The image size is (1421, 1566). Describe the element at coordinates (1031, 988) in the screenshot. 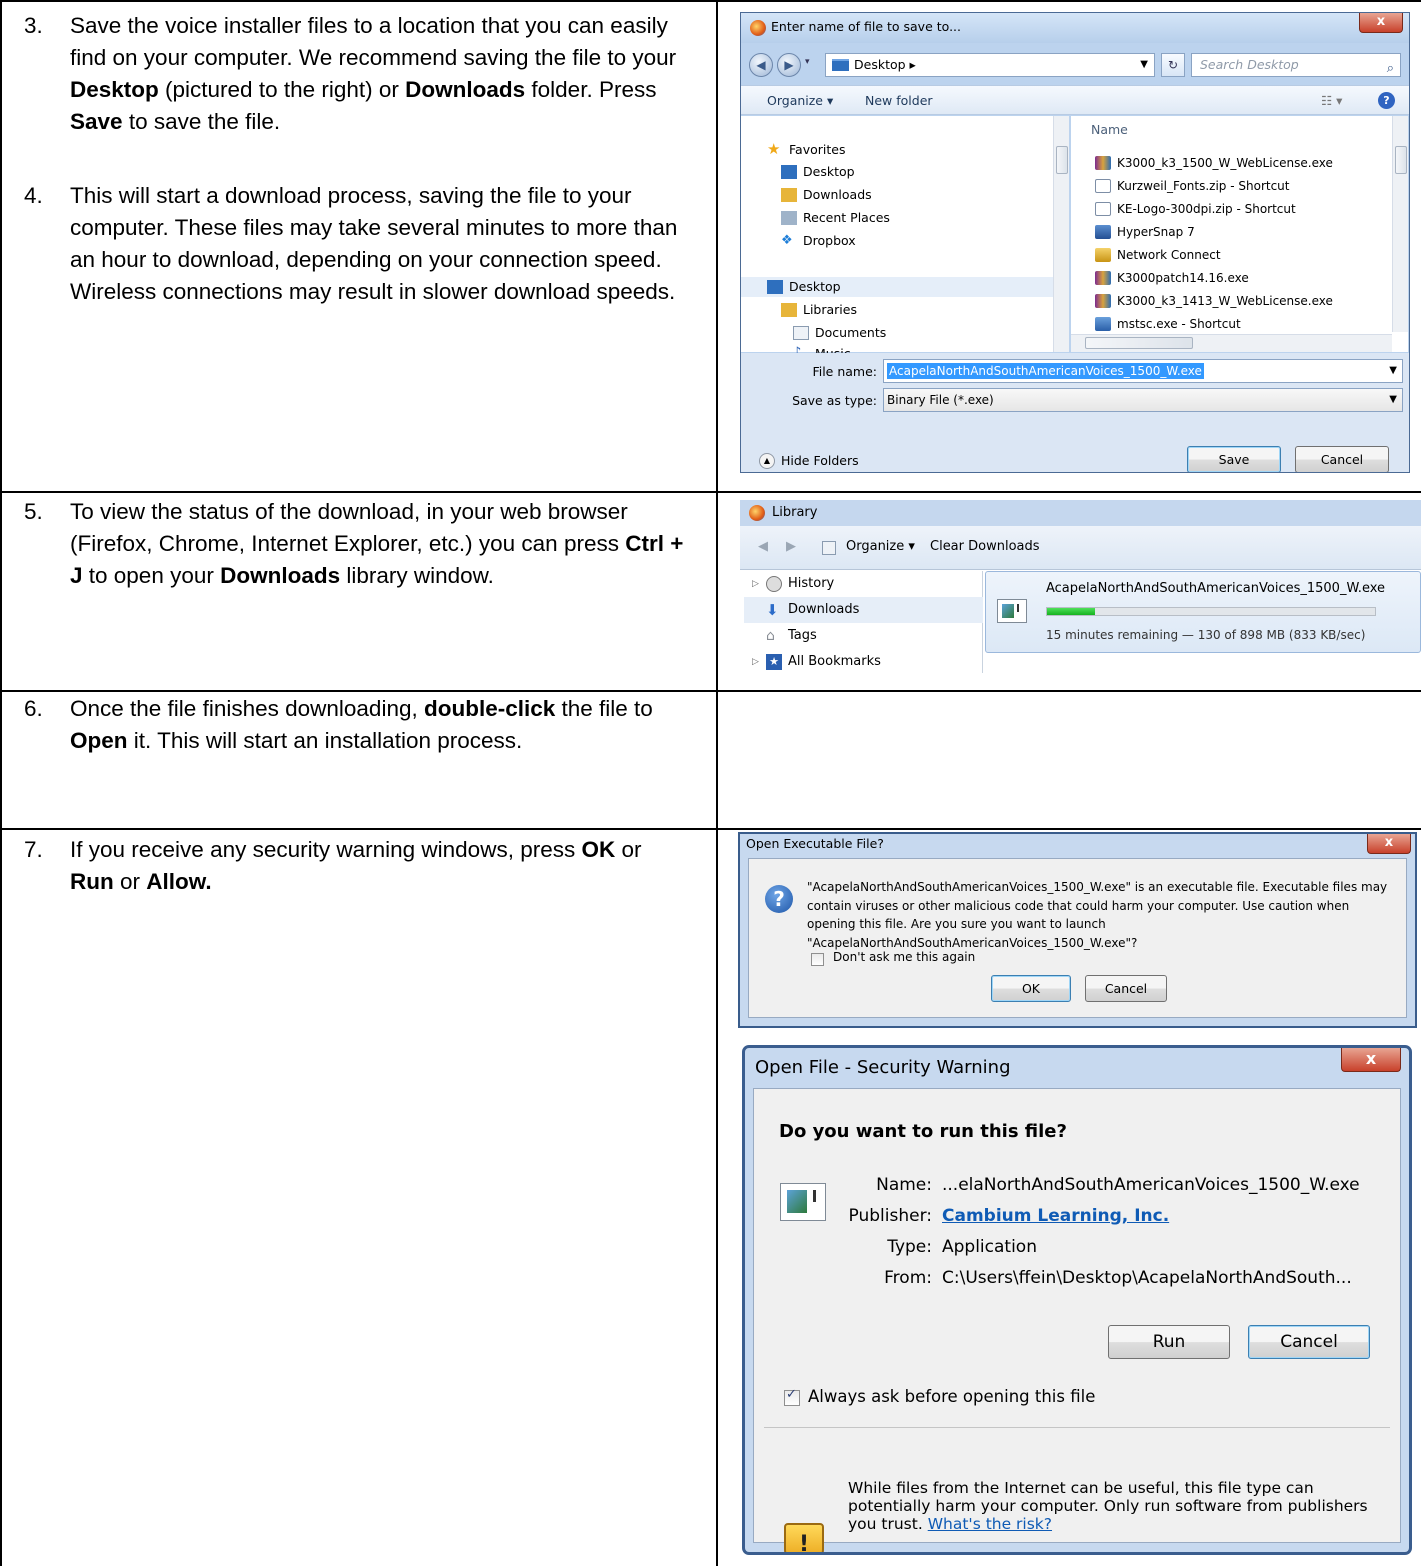

I see `ok-button: OK` at that location.